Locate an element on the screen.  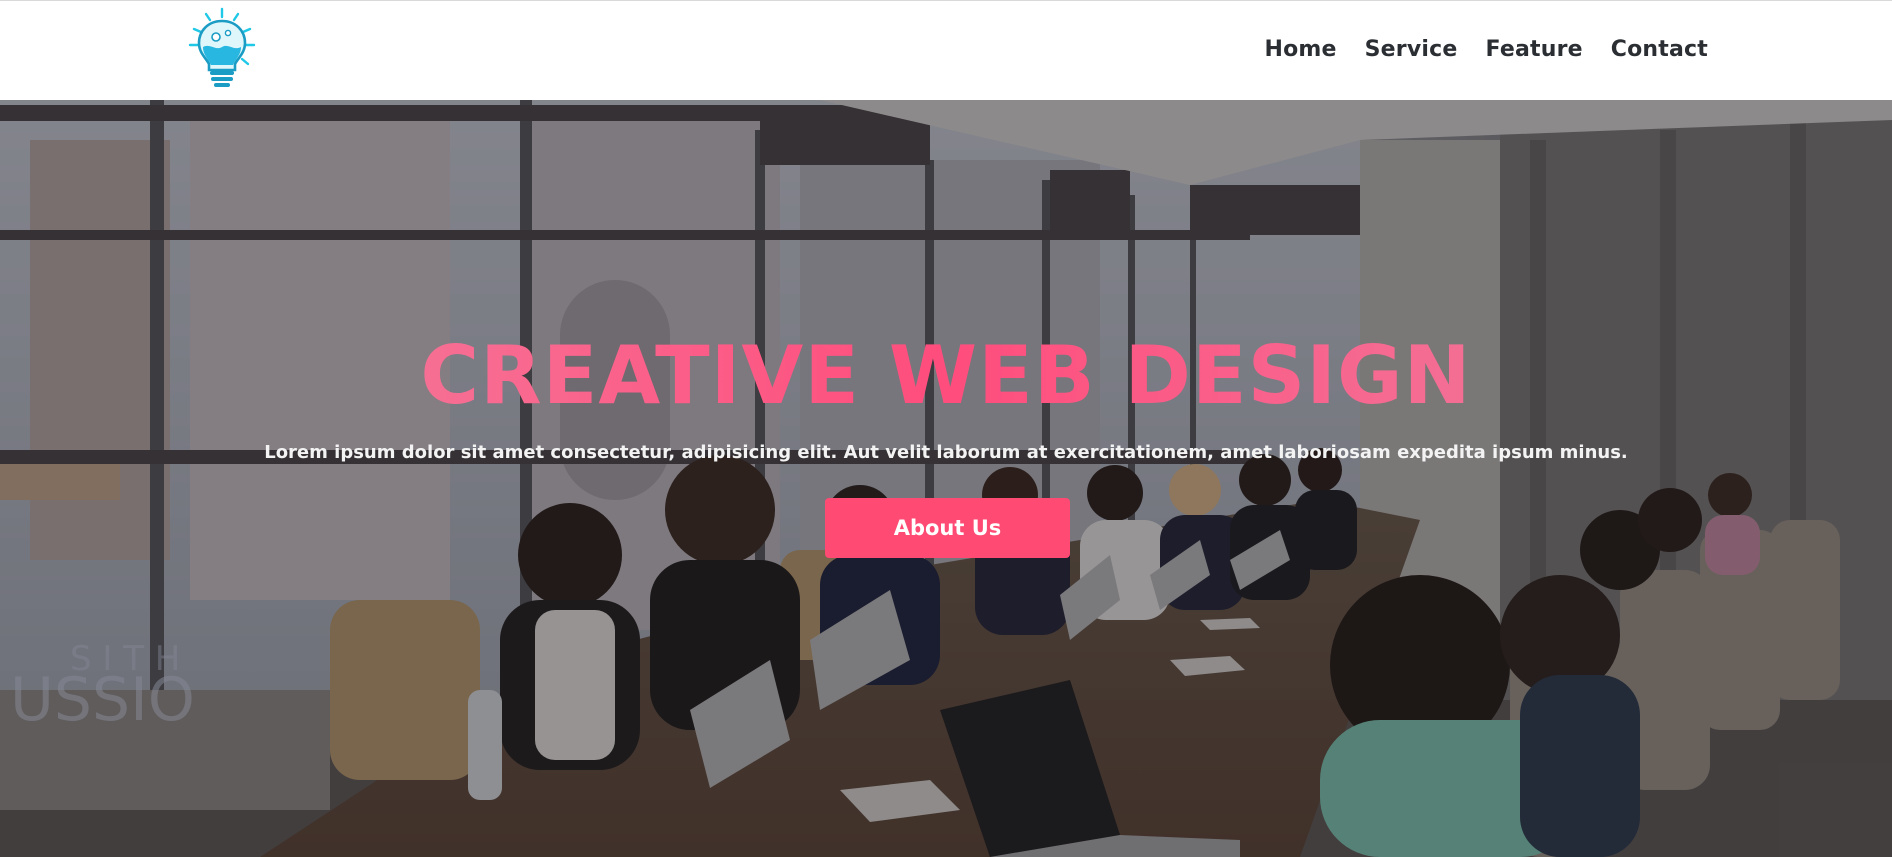
site-header: Home Service Feature Contact is located at coordinates (946, 50).